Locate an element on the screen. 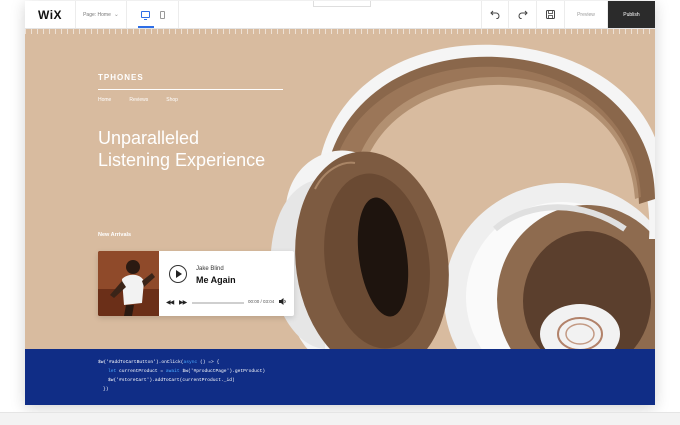 The height and width of the screenshot is (425, 680). new-arrivals-label: New Arrivals is located at coordinates (114, 235).